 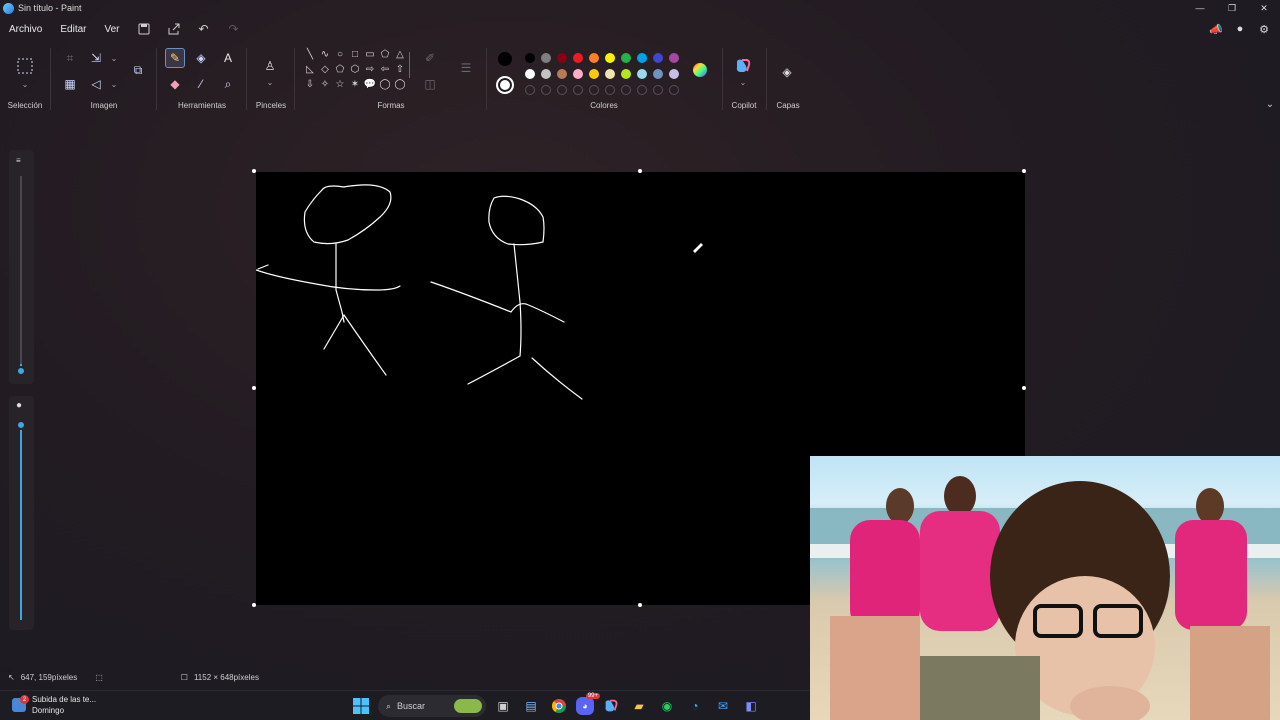 What do you see at coordinates (430, 84) in the screenshot?
I see `shape-fill-icon: ◫` at bounding box center [430, 84].